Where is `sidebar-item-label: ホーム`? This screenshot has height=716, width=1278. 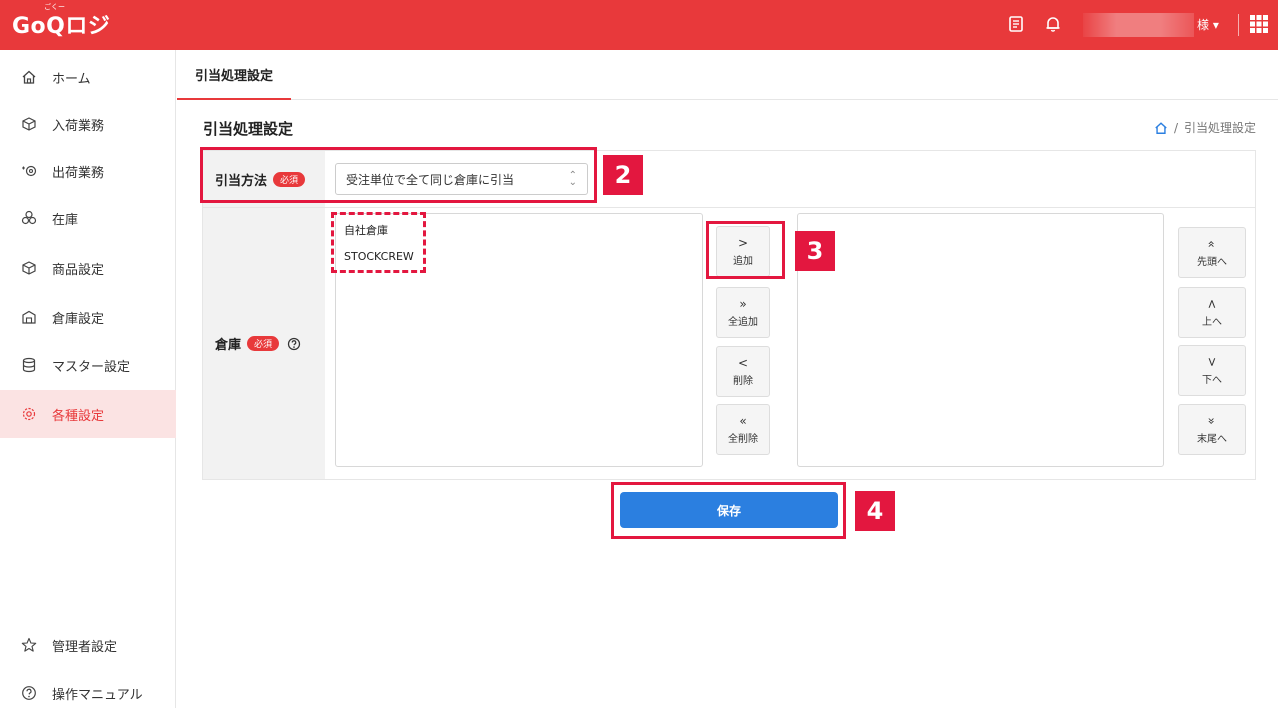
sidebar-item-label: ホーム is located at coordinates (71, 79).